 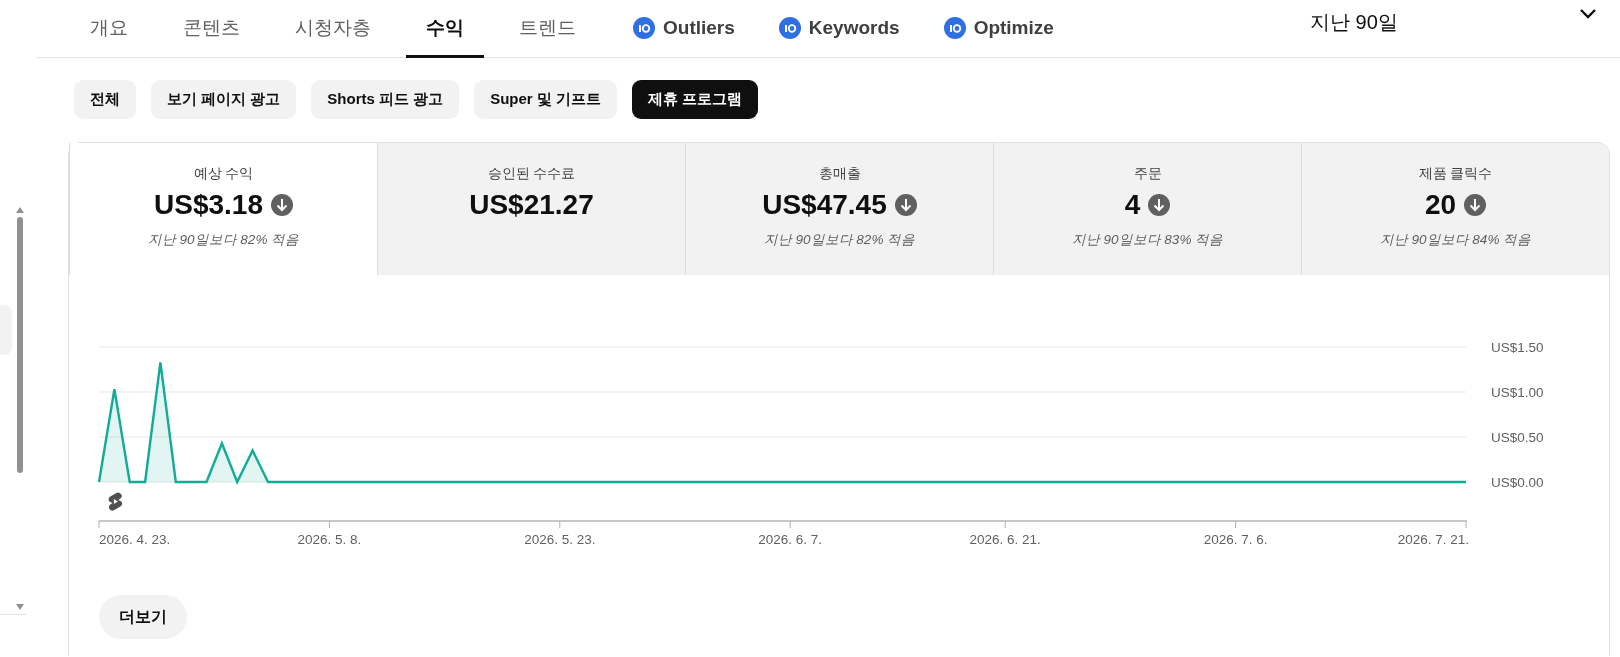 I want to click on filter-chip: 보기 페이지 광고, so click(x=224, y=99).